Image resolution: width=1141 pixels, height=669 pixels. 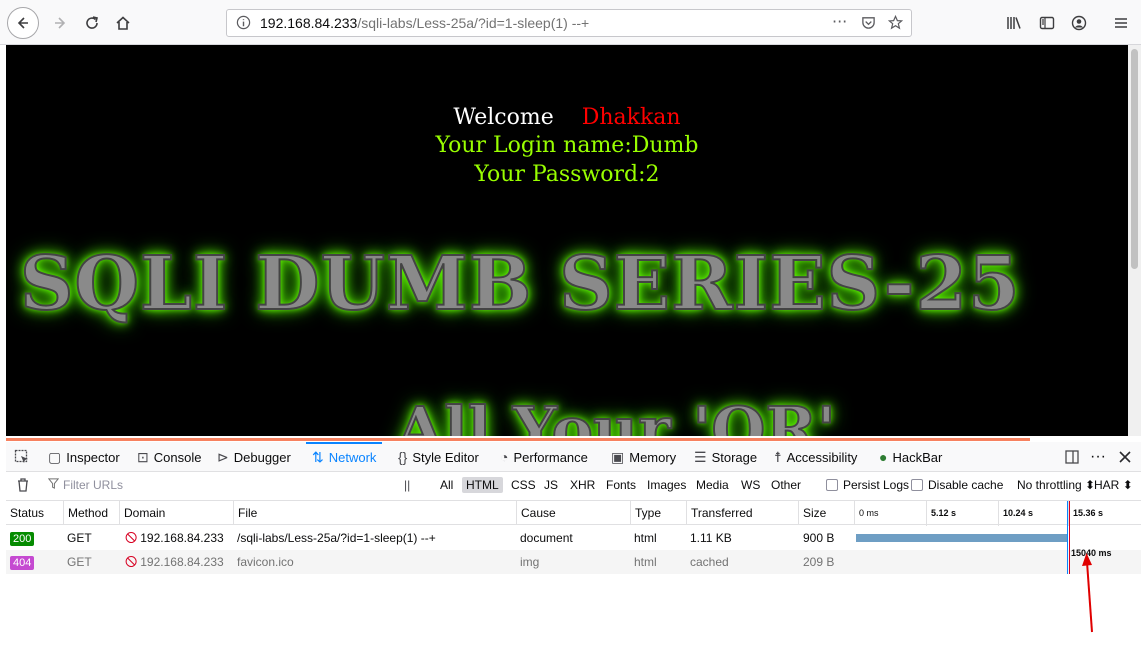 What do you see at coordinates (520, 284) in the screenshot?
I see `banner-title: SQLI DUMB SERIES-25` at bounding box center [520, 284].